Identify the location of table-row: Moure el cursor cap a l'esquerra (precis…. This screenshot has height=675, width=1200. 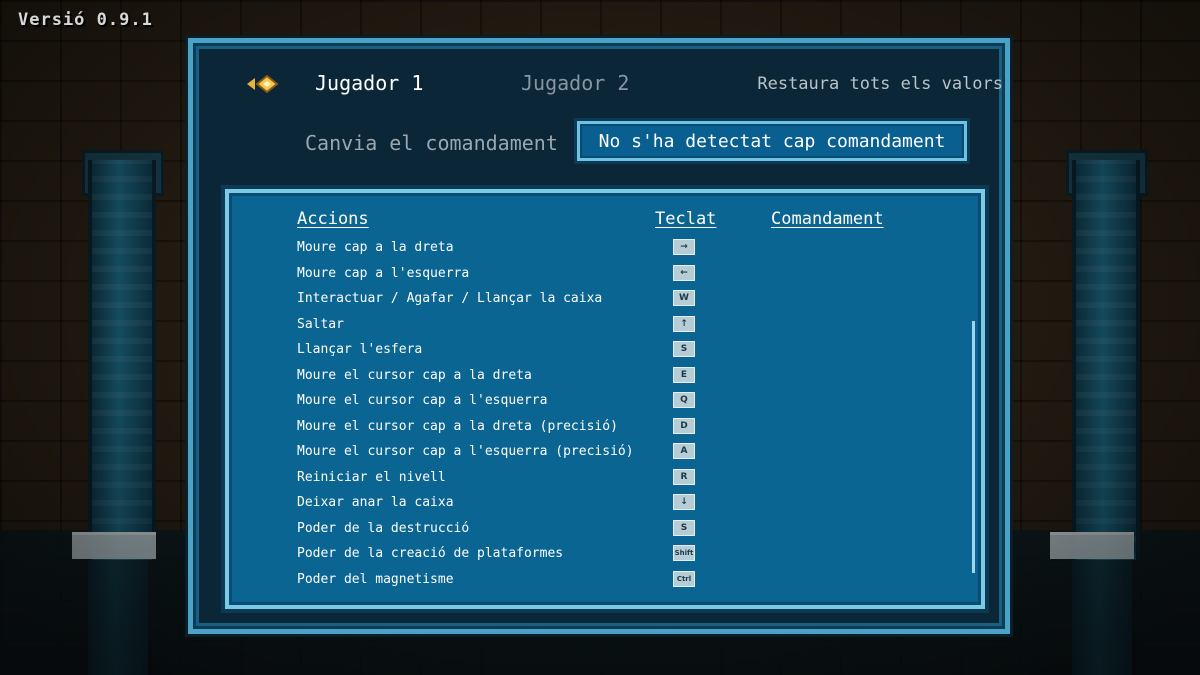
(605, 454).